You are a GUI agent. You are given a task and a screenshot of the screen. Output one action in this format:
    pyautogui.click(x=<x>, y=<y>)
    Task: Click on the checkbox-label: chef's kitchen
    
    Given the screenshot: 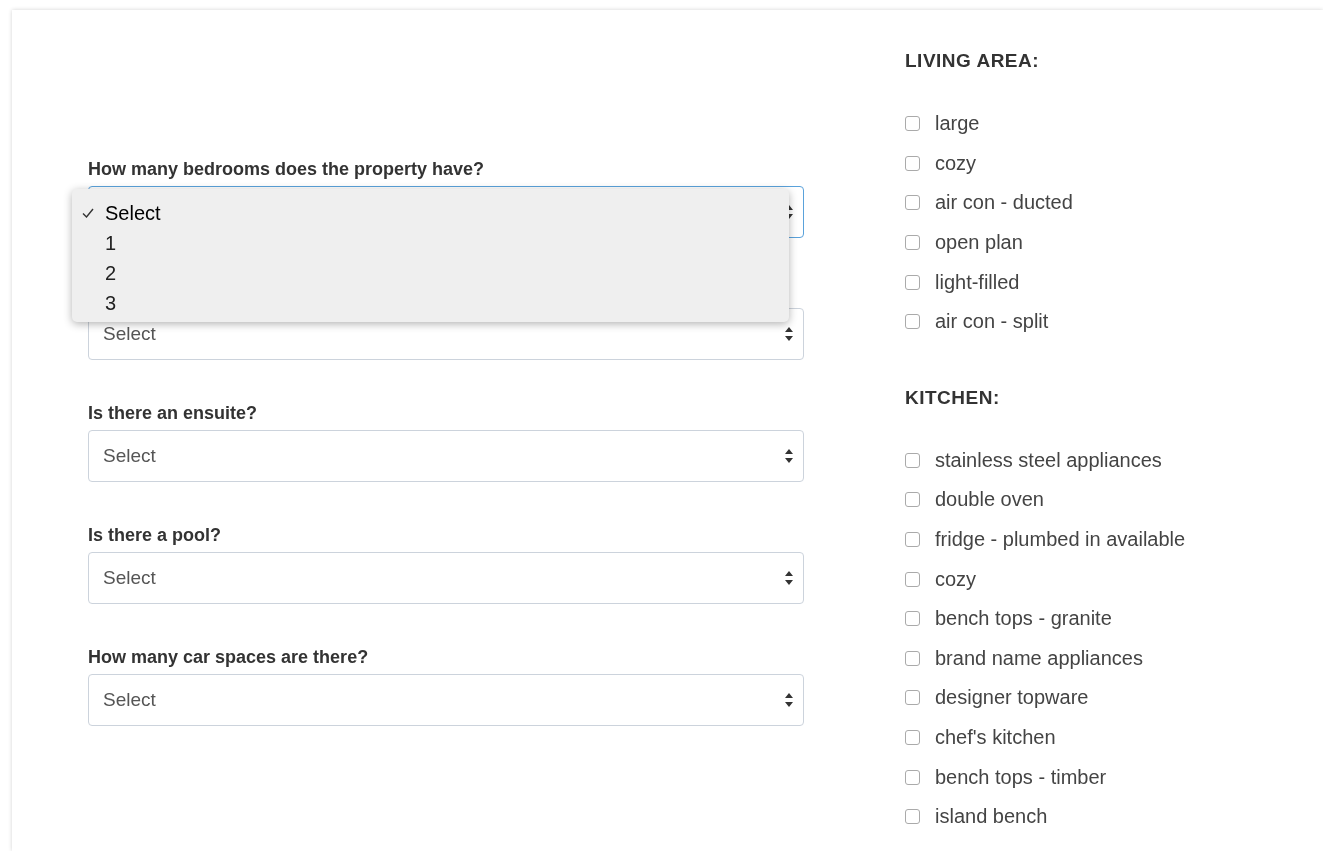 What is the action you would take?
    pyautogui.click(x=995, y=737)
    